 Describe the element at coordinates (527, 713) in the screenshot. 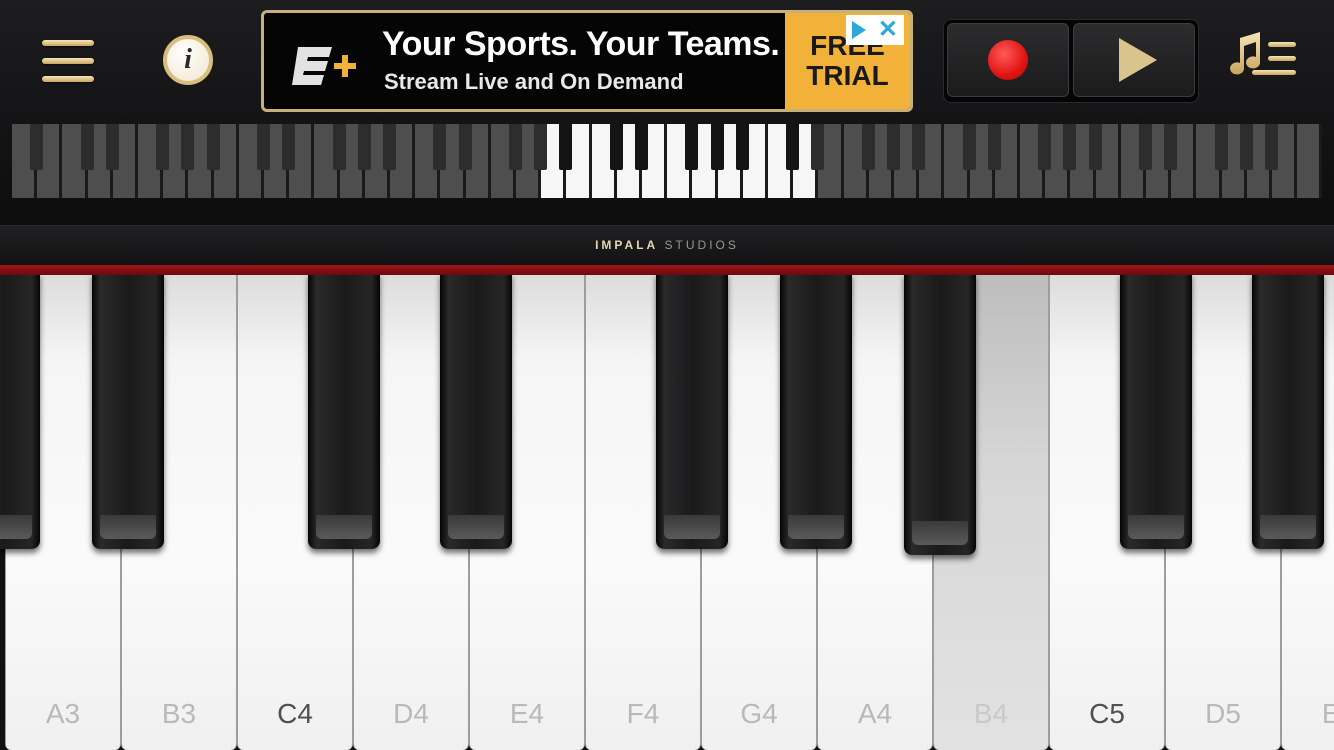

I see `key-label: E4` at that location.